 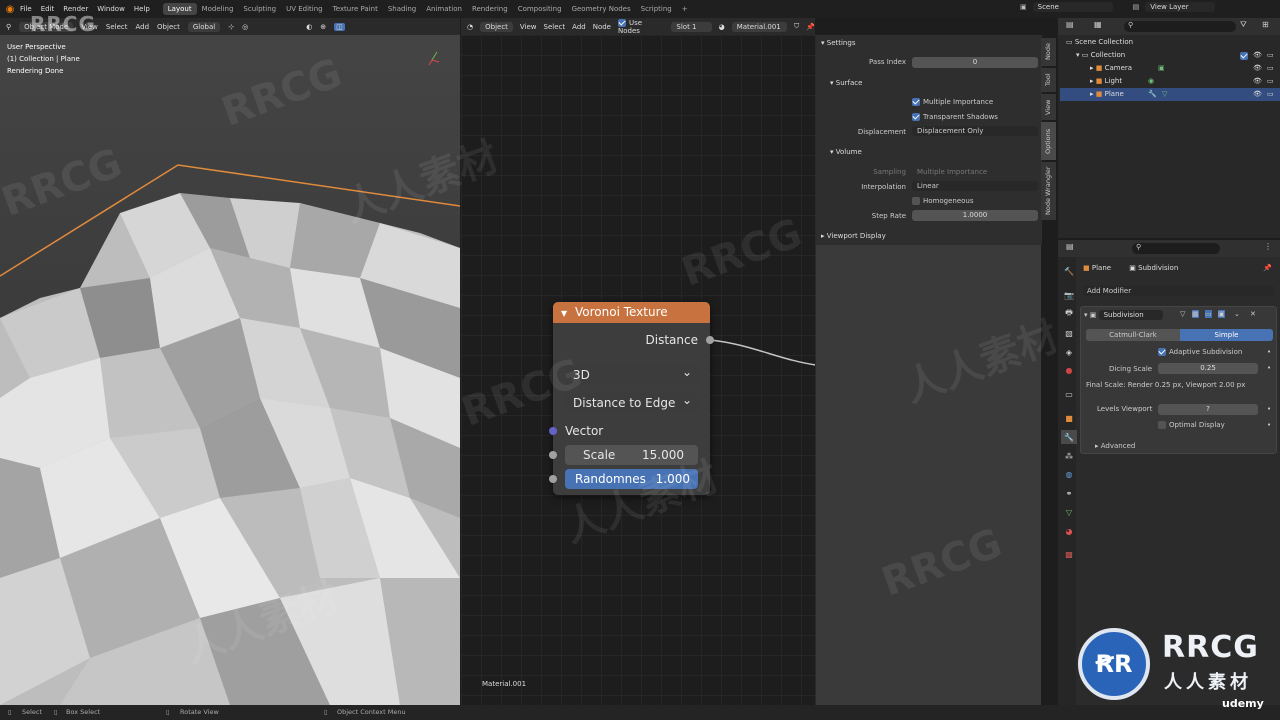 I want to click on feature-dropdown: Distance to Edge, so click(x=631, y=401).